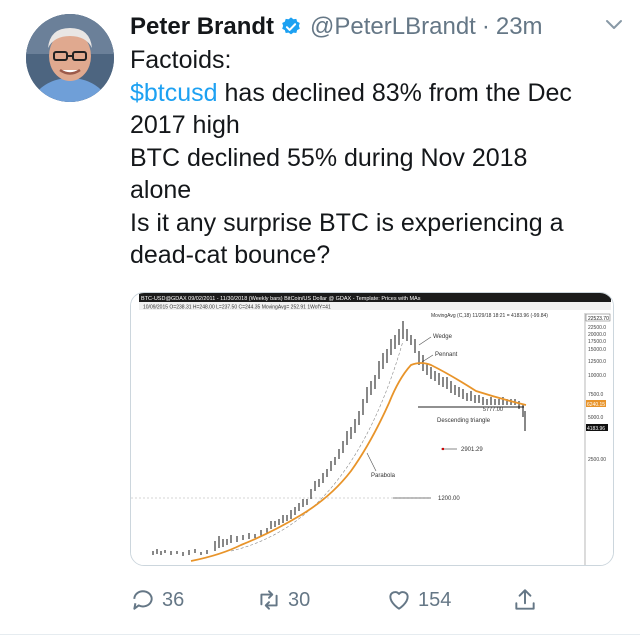 The image size is (640, 636). I want to click on reply-count: 36, so click(173, 599).